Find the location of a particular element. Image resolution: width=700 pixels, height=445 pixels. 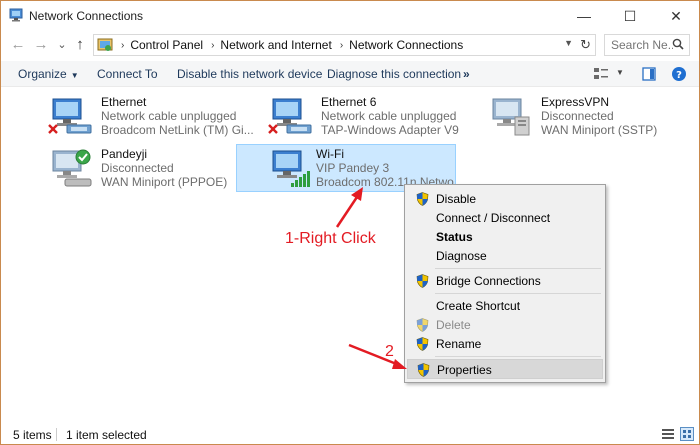

vpn-icon is located at coordinates (511, 117).